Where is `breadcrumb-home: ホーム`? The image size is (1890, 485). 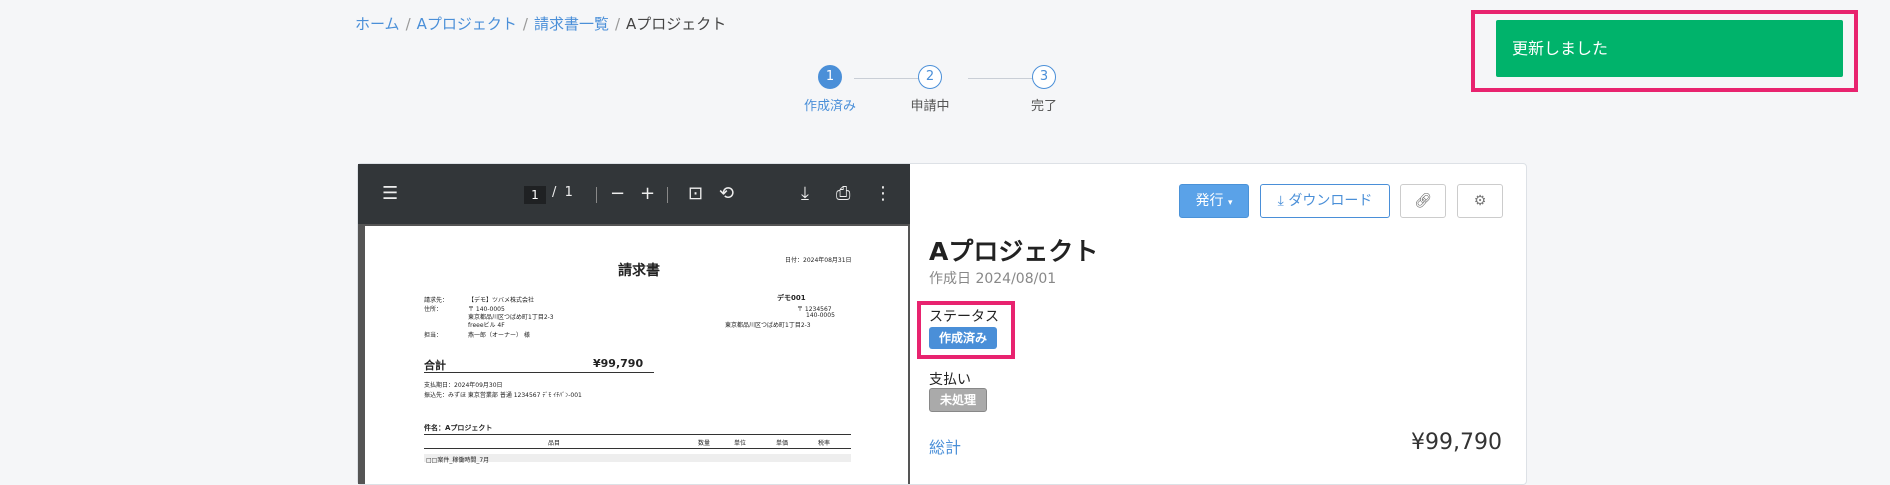 breadcrumb-home: ホーム is located at coordinates (377, 24).